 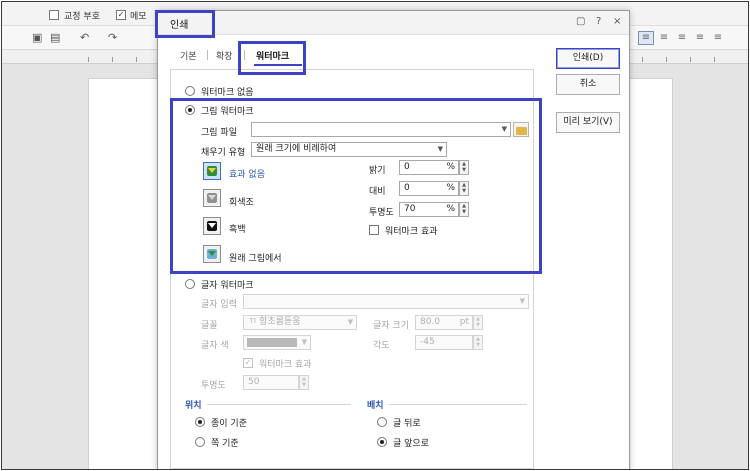 What do you see at coordinates (304, 382) in the screenshot?
I see `text-transparency-stepper: ▲ ▼` at bounding box center [304, 382].